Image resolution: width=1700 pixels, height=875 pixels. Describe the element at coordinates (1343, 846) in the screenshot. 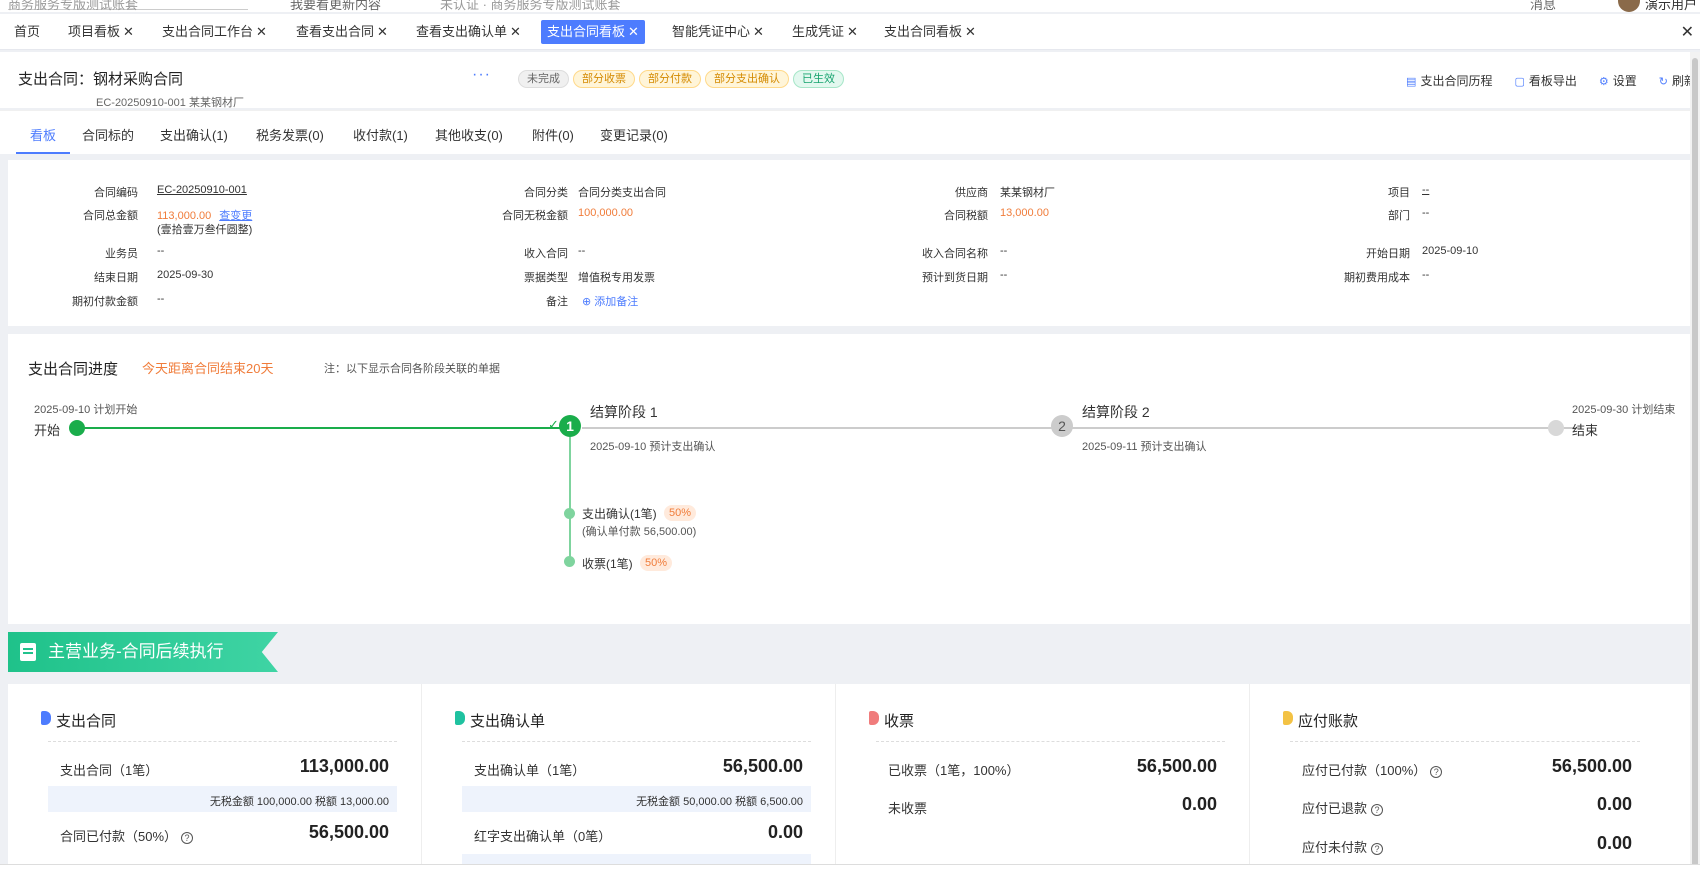

I see `row-label: 应付未付款?` at that location.